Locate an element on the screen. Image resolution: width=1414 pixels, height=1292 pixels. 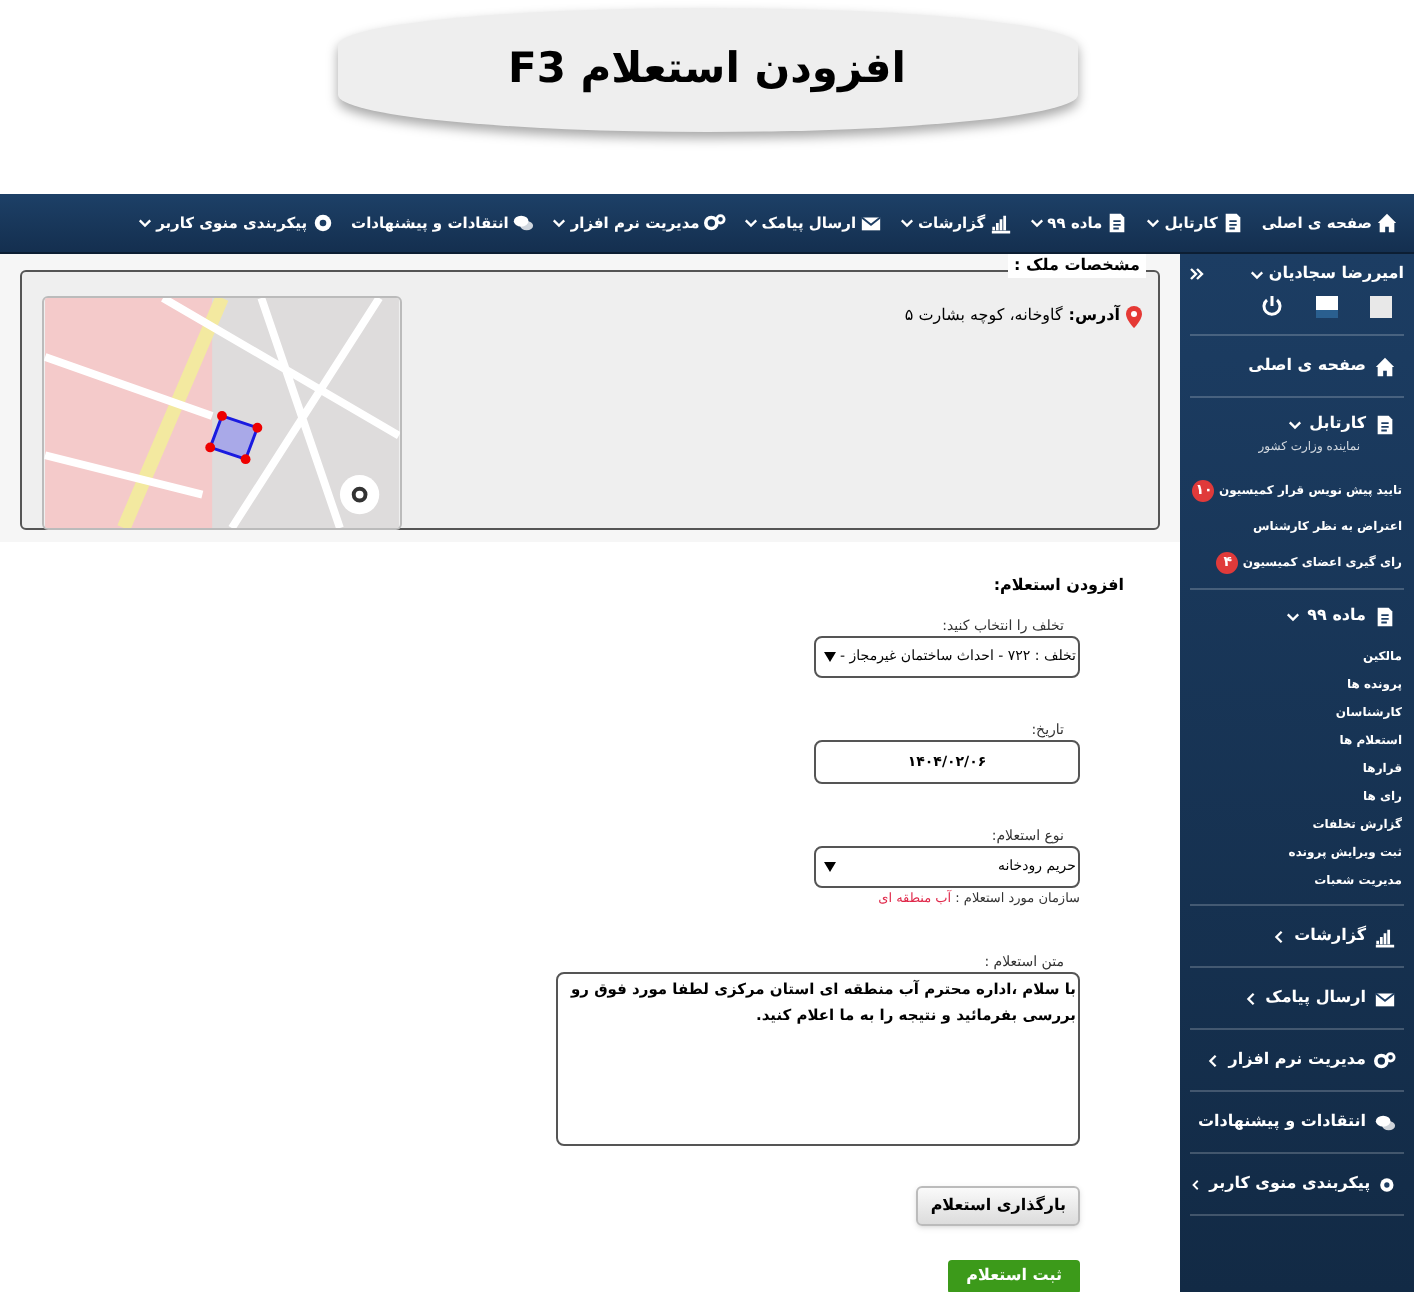
address-label: آدرس: is located at coordinates (1094, 316).